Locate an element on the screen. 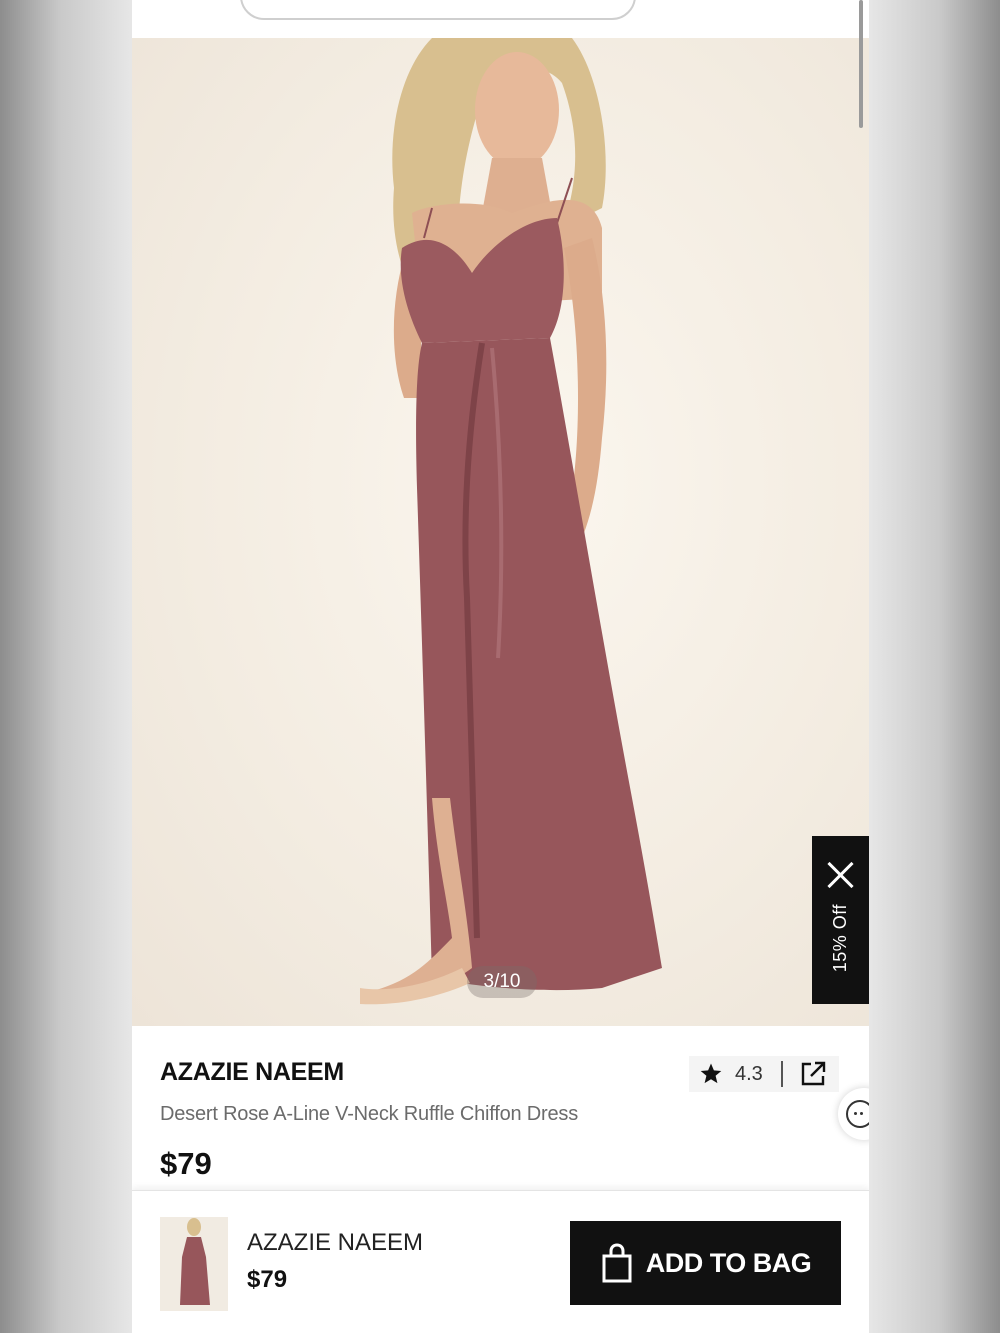 This screenshot has width=1000, height=1333. promo-label: 15% Off is located at coordinates (840, 938).